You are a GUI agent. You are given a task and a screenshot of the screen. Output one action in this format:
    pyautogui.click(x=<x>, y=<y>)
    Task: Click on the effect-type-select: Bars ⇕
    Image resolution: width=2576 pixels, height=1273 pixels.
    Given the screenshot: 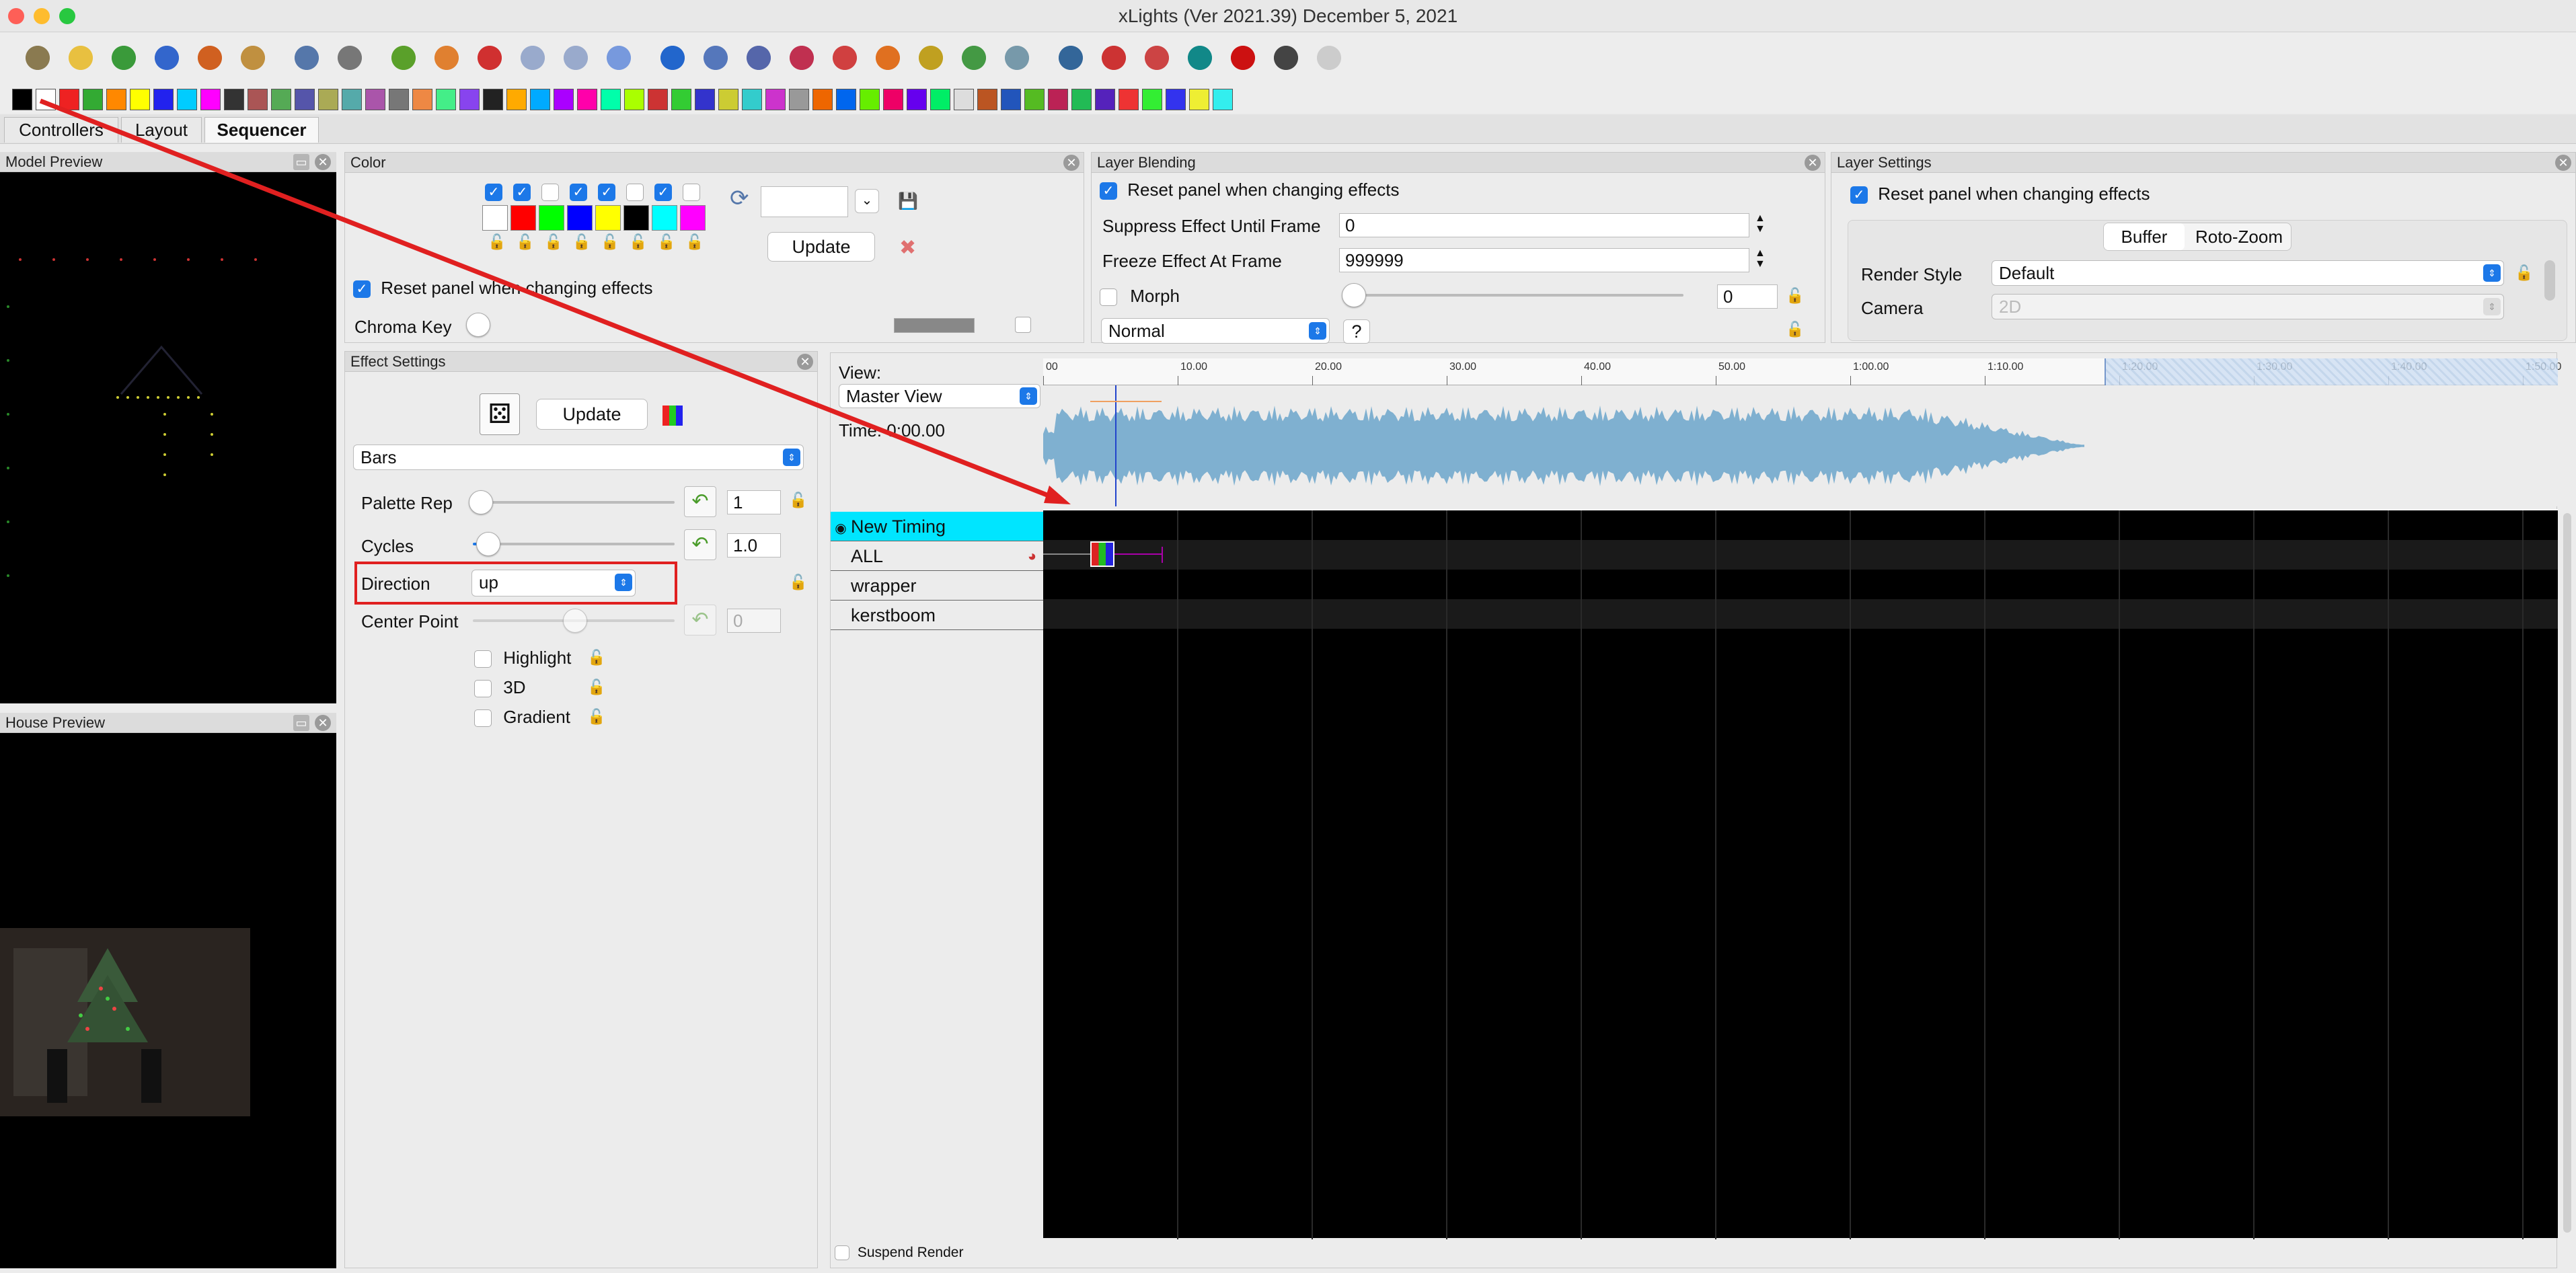 What is the action you would take?
    pyautogui.click(x=578, y=457)
    